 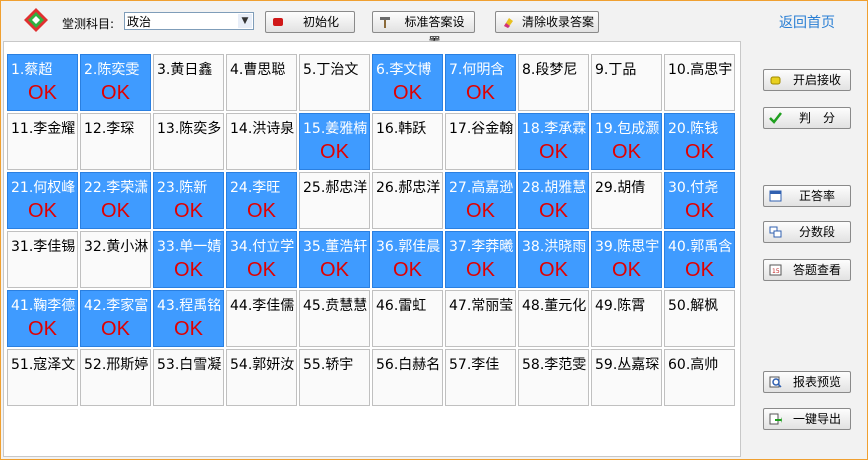 I want to click on student-cell: 22.李荣潇 OK, so click(x=115, y=200).